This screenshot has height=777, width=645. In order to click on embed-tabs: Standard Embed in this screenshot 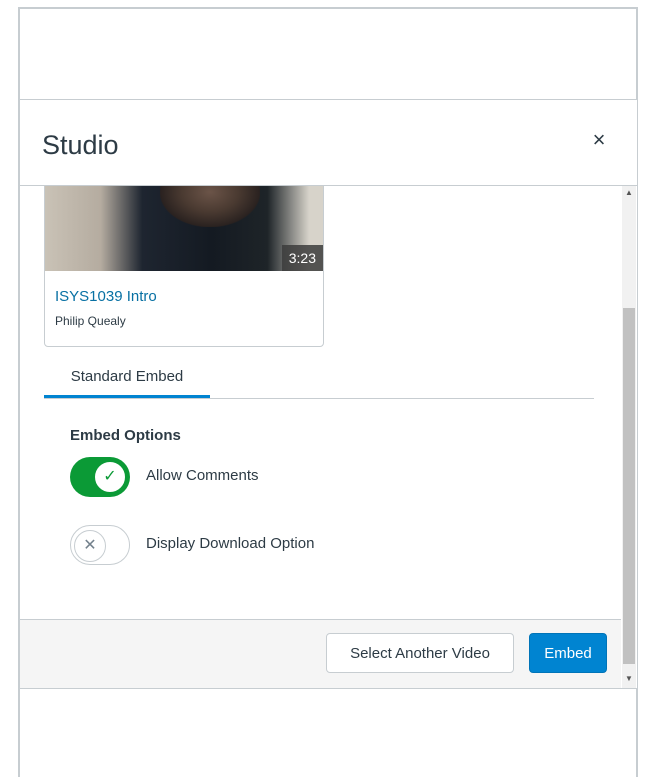, I will do `click(319, 379)`.